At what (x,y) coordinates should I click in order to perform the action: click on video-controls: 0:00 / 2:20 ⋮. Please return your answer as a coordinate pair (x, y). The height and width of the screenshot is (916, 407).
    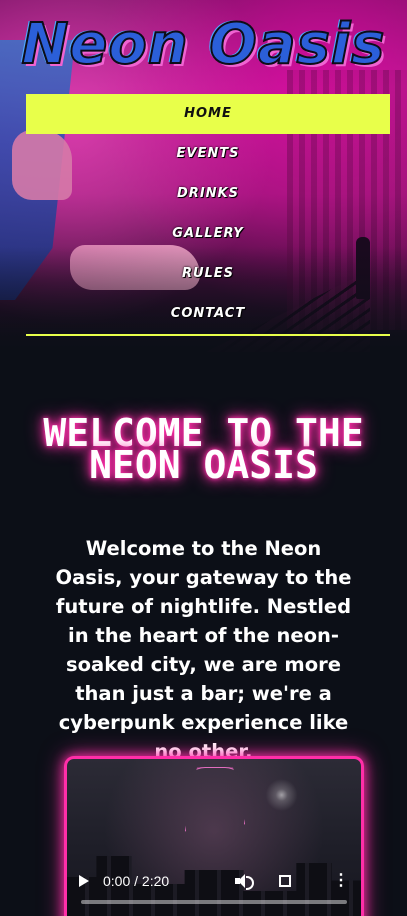
    Looking at the image, I should click on (214, 881).